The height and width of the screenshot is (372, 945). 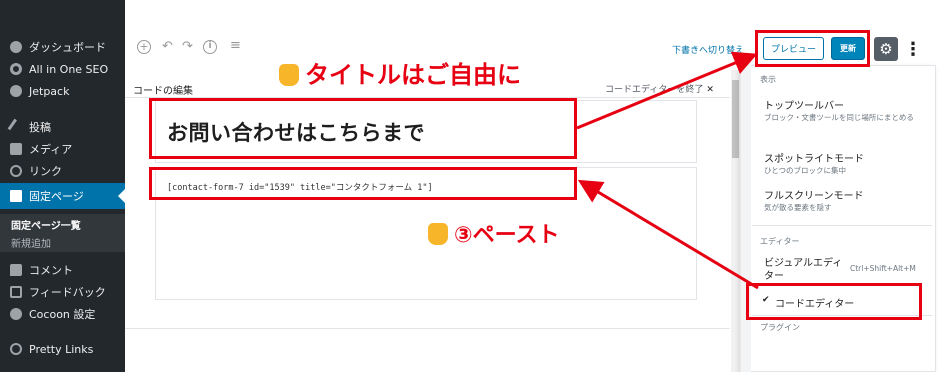 I want to click on menu-left-strip, so click(x=746, y=218).